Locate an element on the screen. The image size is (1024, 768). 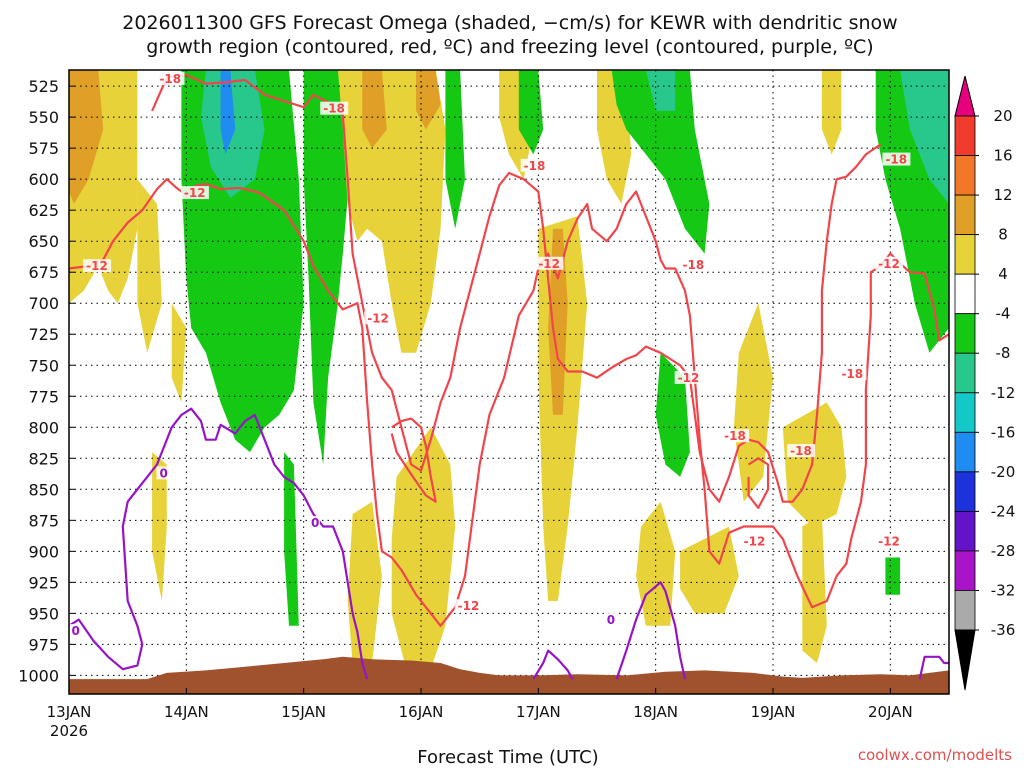
colorbar-label-2: 12 is located at coordinates (1002, 195).